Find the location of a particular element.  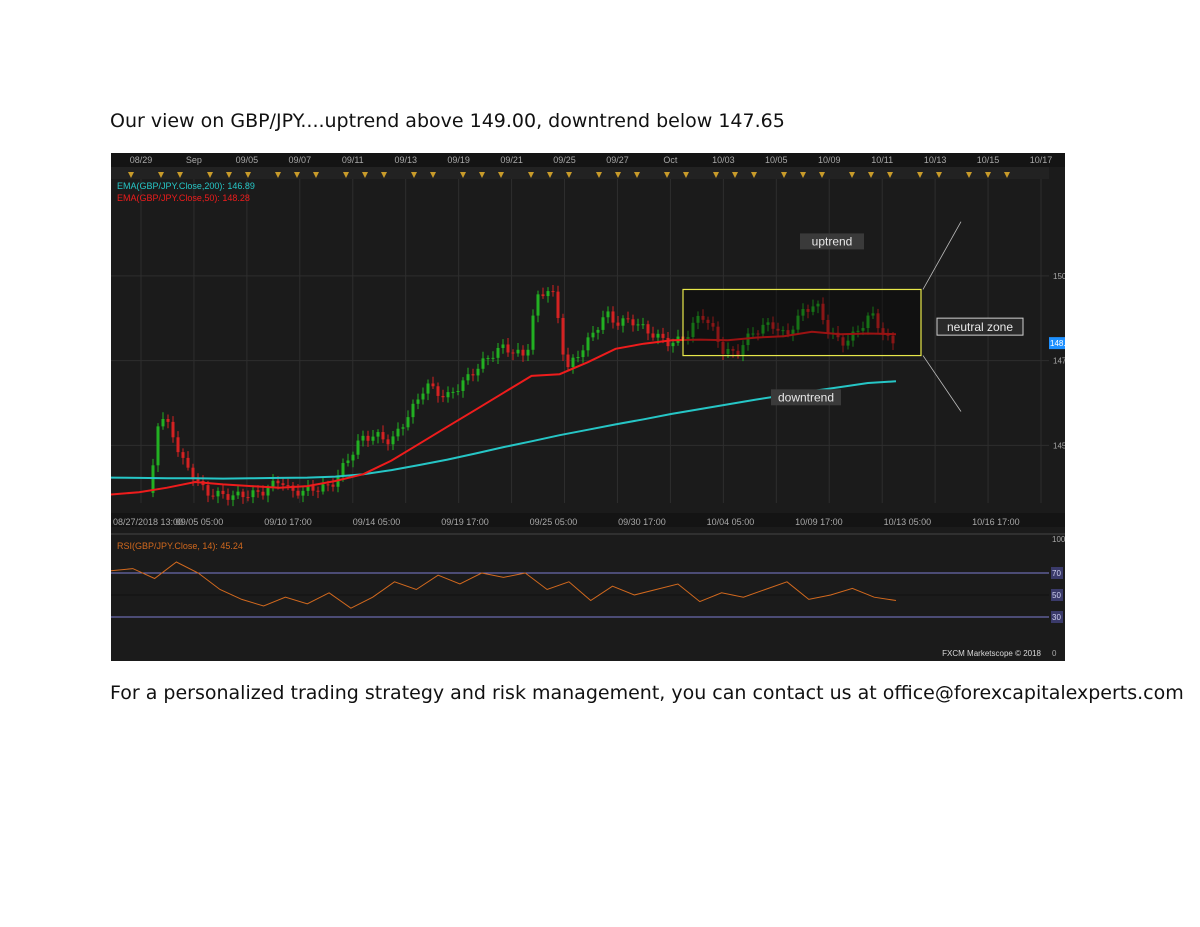

neutral-zone-box is located at coordinates (802, 322).